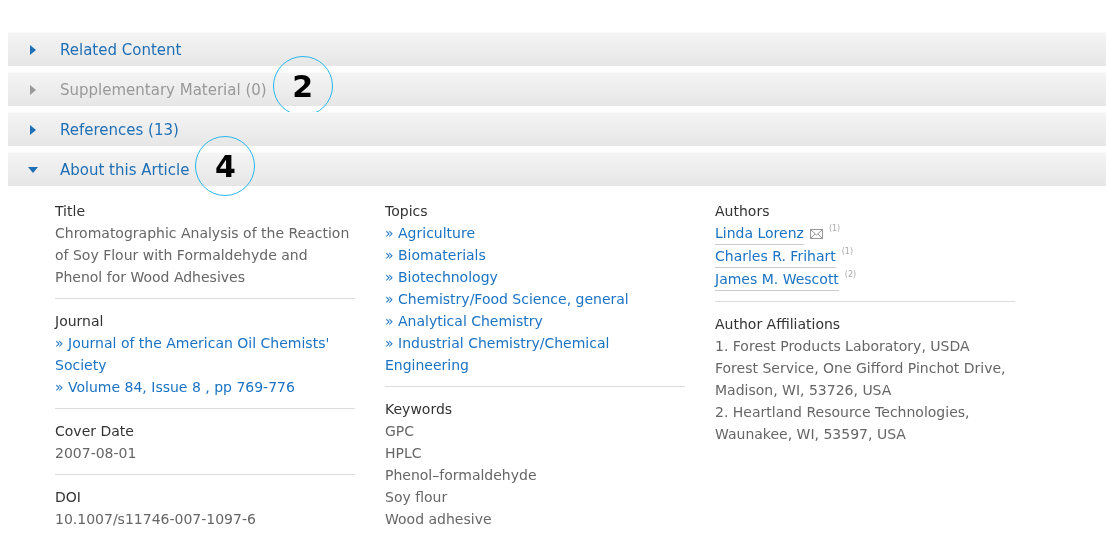  I want to click on author-link: Linda Lorenz, so click(759, 233).